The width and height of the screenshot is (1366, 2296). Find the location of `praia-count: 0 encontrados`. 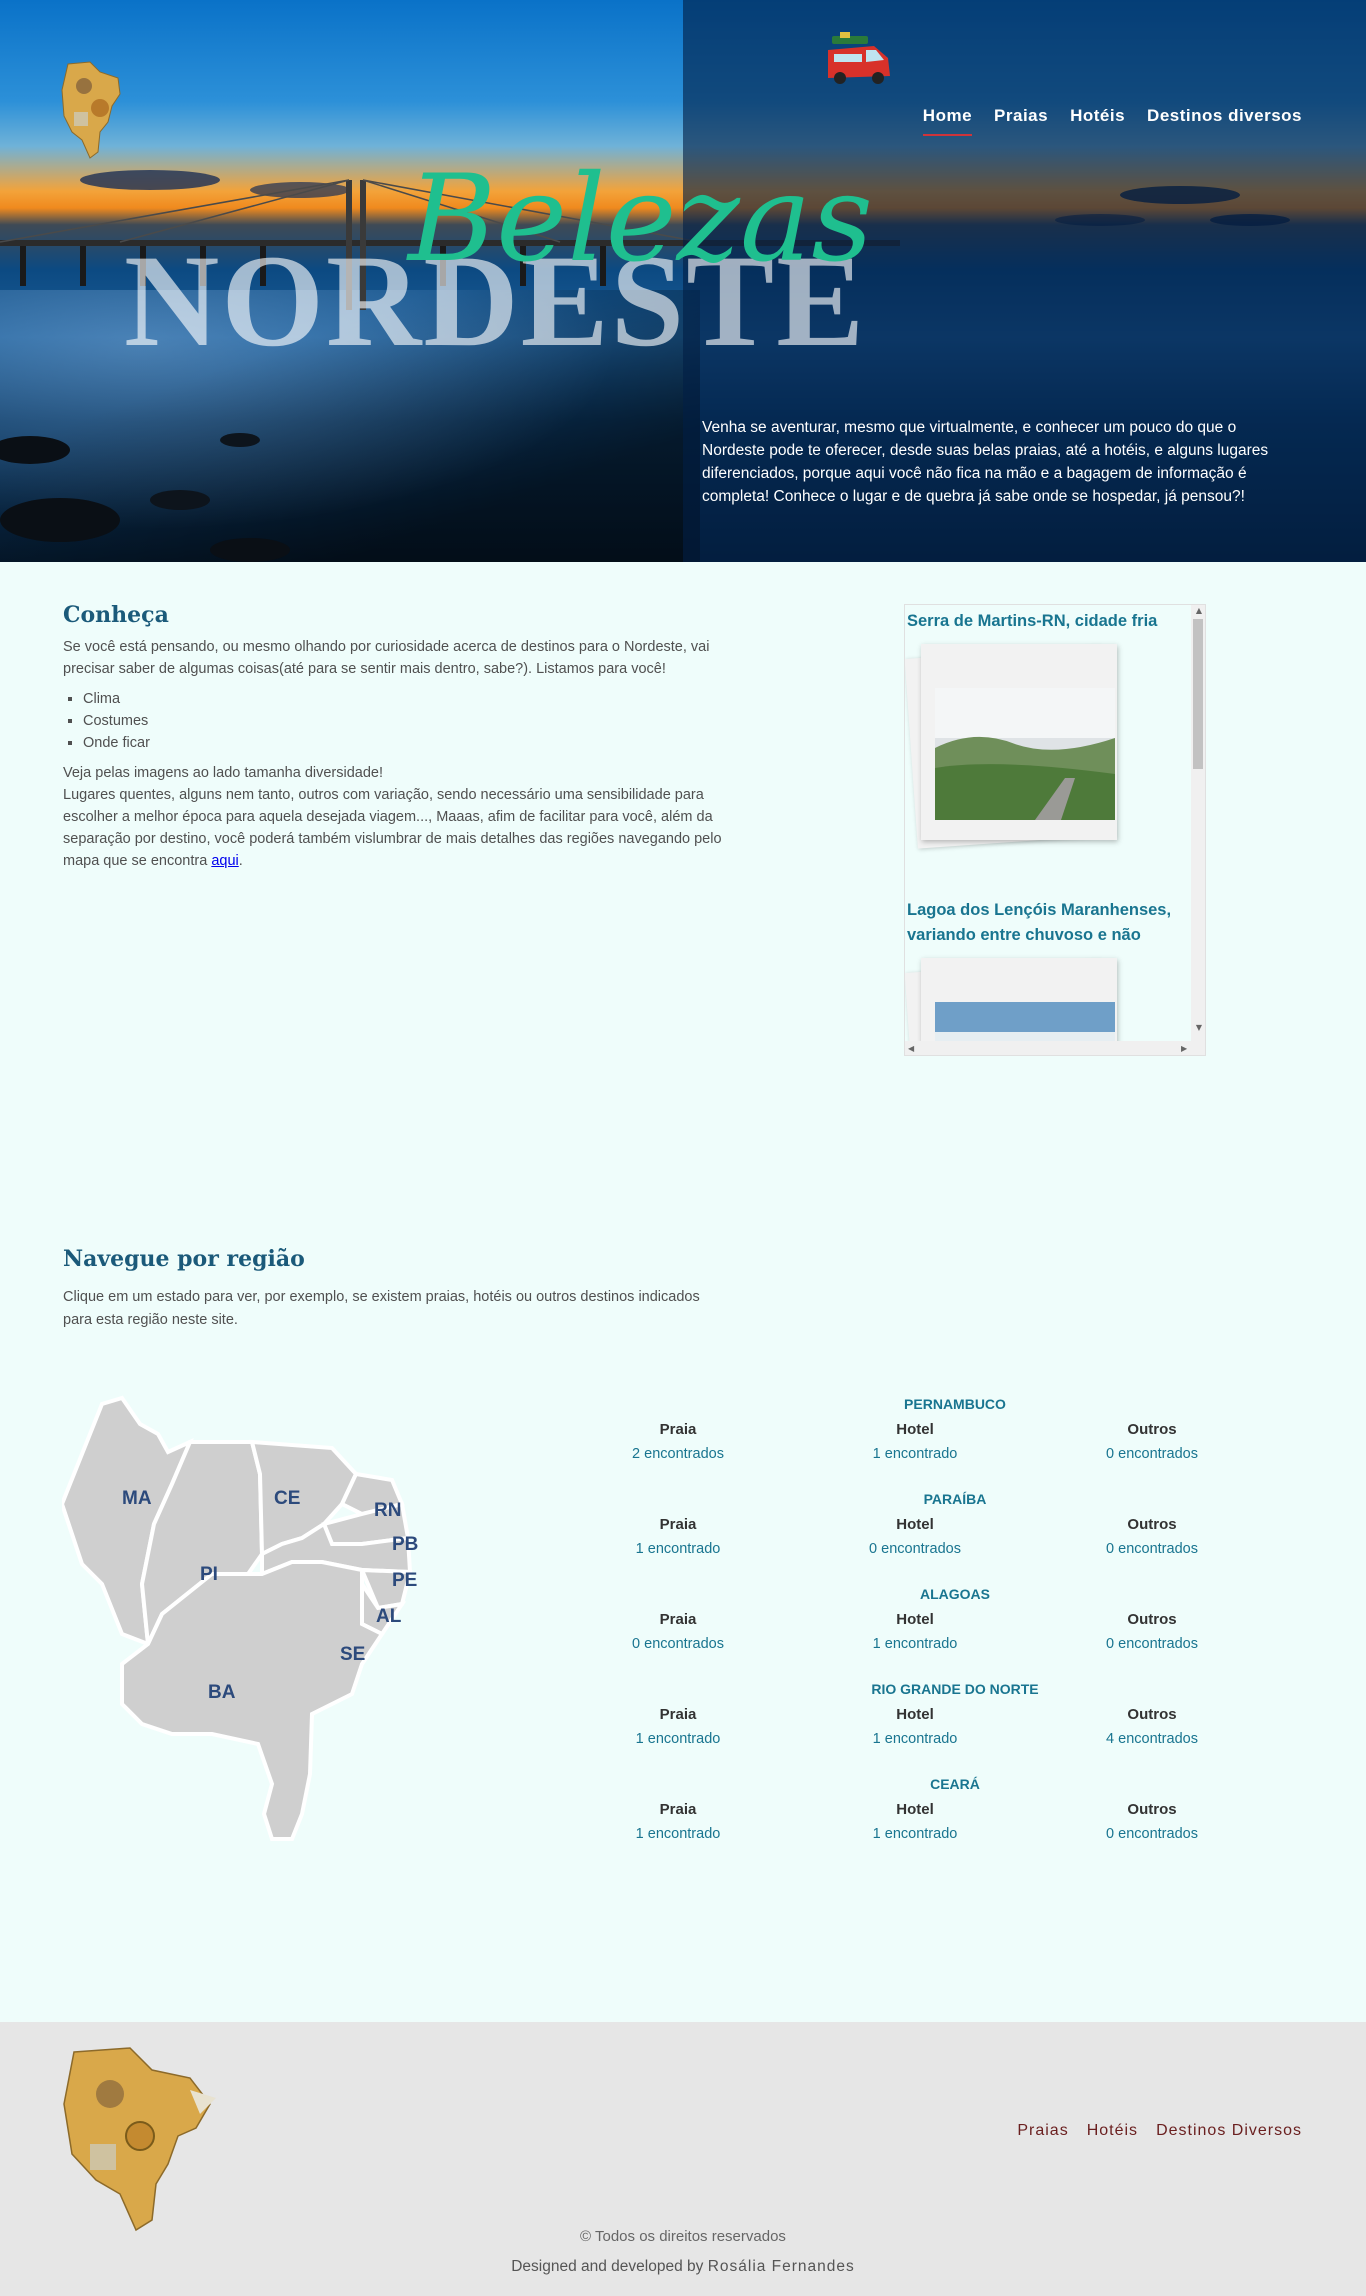

praia-count: 0 encontrados is located at coordinates (678, 1644).